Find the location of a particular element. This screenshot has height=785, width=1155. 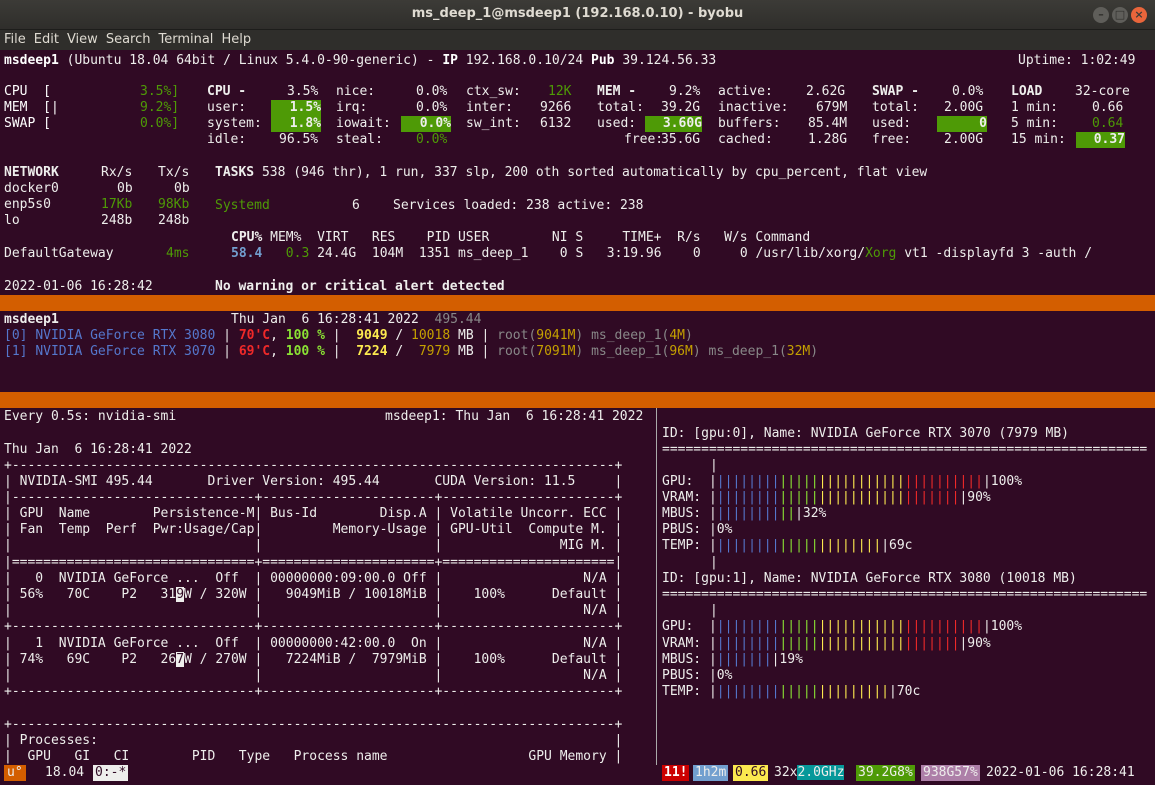

cpu-title: CPU - is located at coordinates (227, 91).